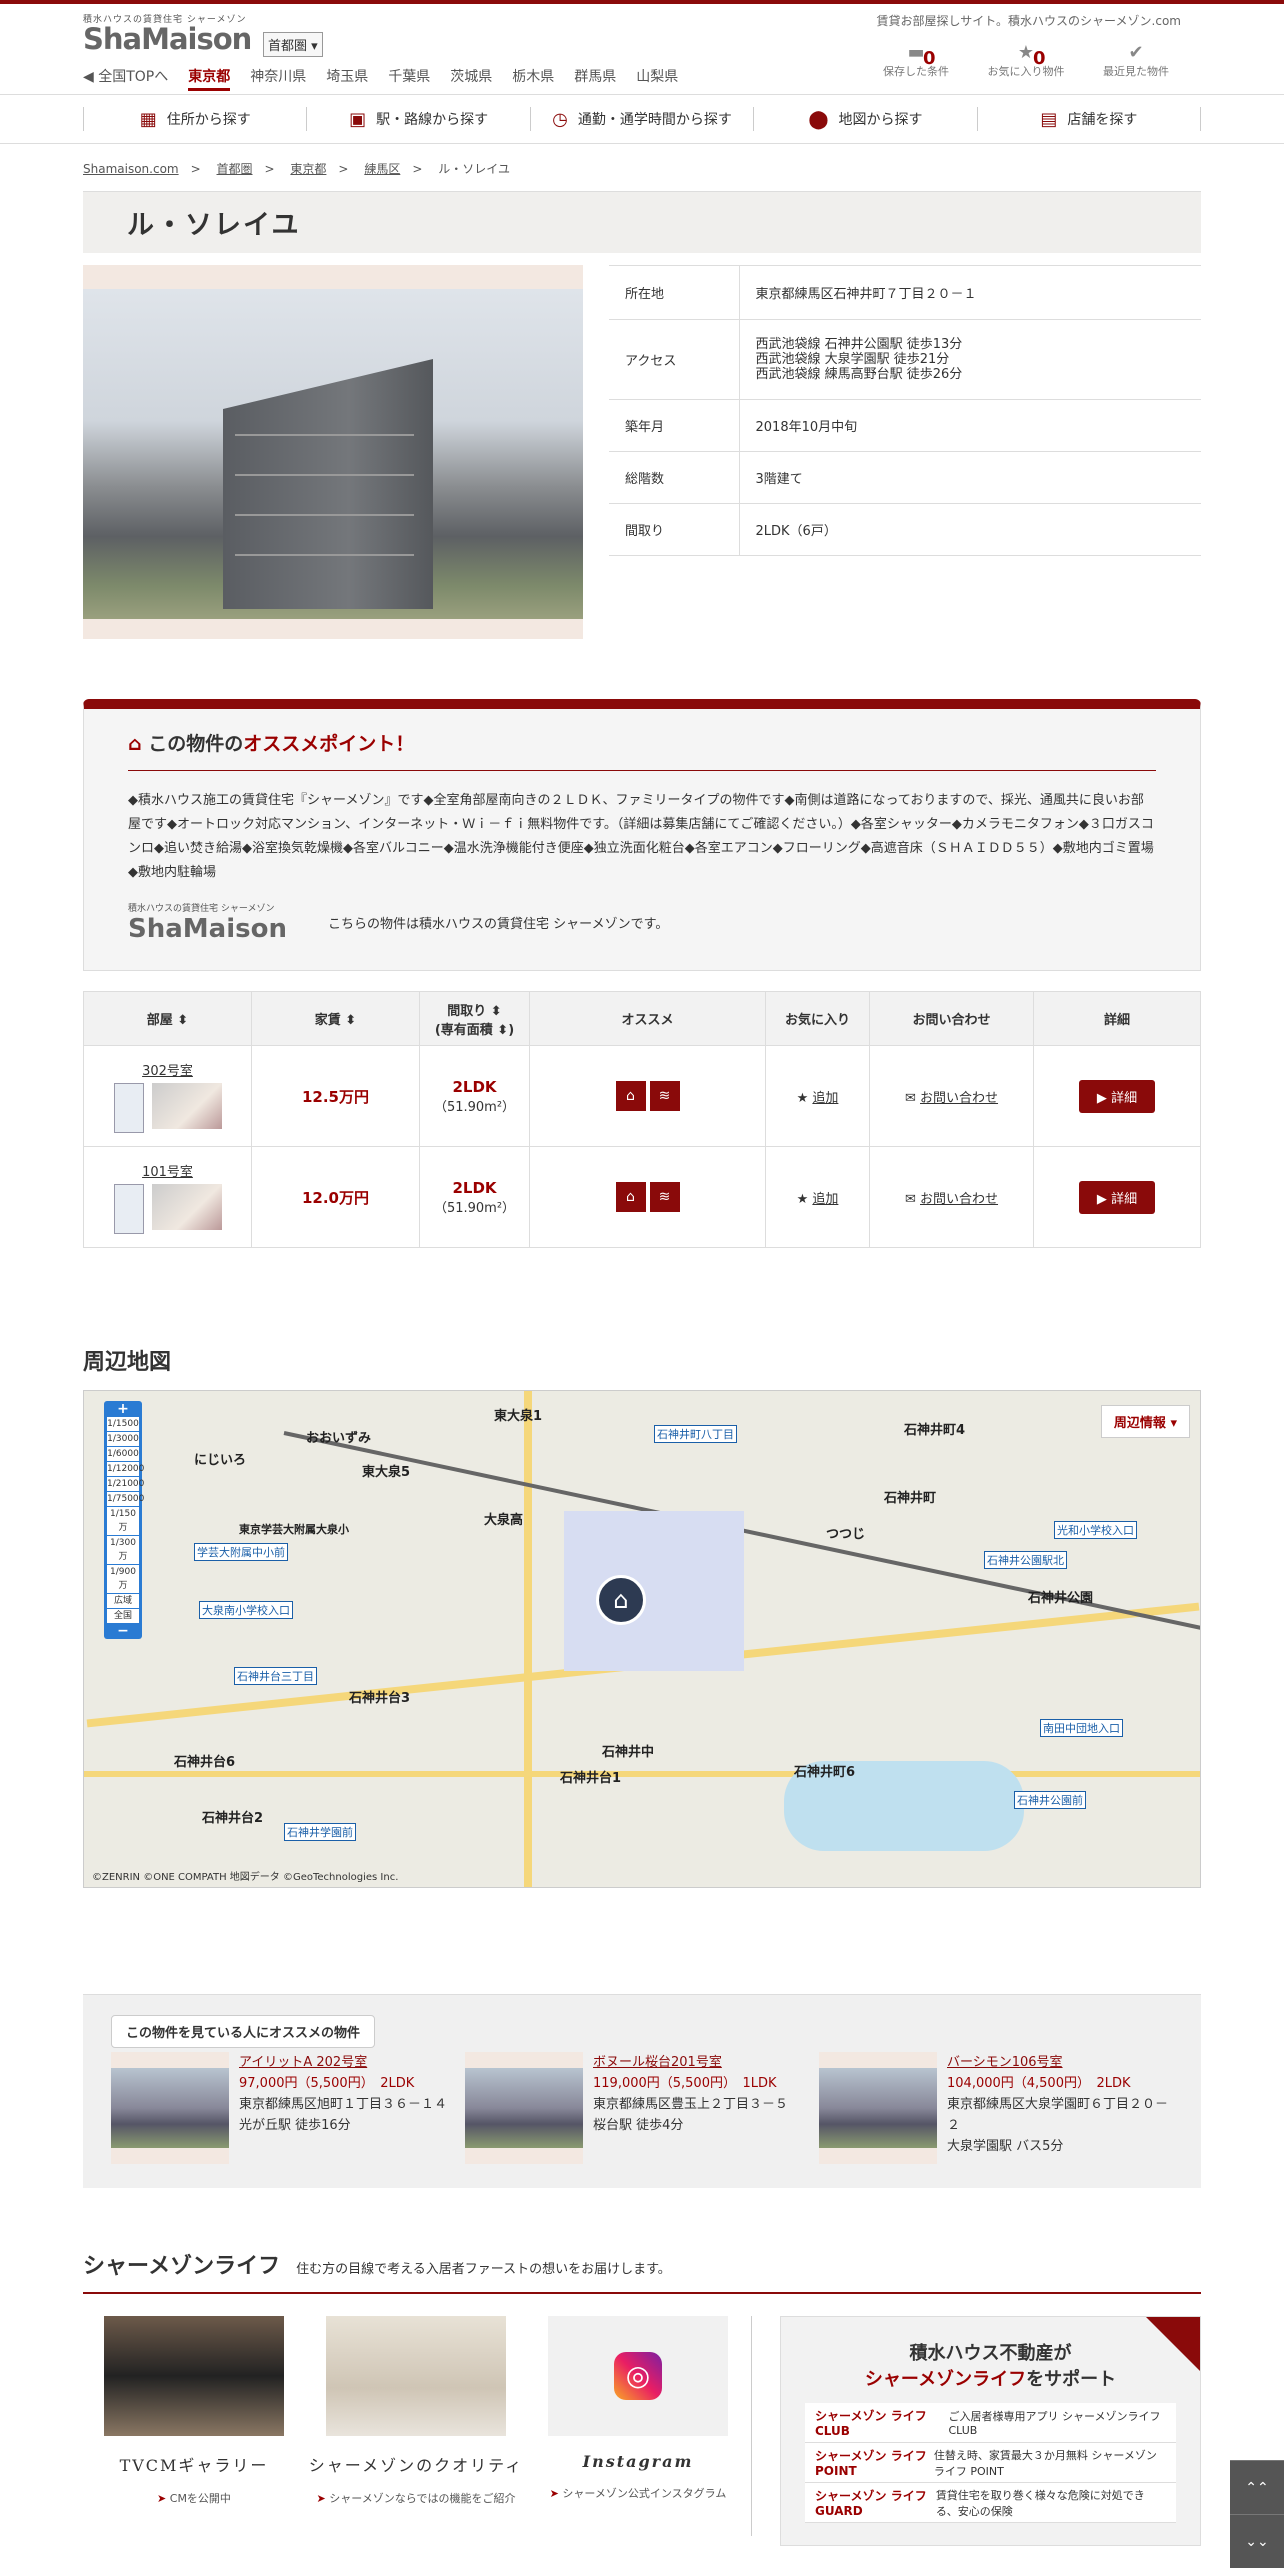 Image resolution: width=1284 pixels, height=2568 pixels. What do you see at coordinates (471, 78) in the screenshot?
I see `pref-ibaraki: 茨城県` at bounding box center [471, 78].